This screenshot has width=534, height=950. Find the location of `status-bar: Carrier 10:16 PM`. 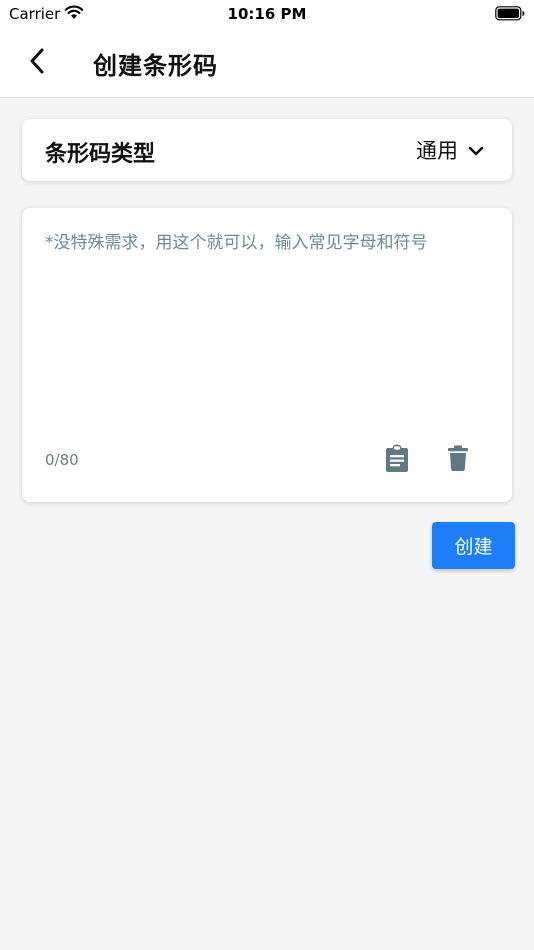

status-bar: Carrier 10:16 PM is located at coordinates (267, 15).